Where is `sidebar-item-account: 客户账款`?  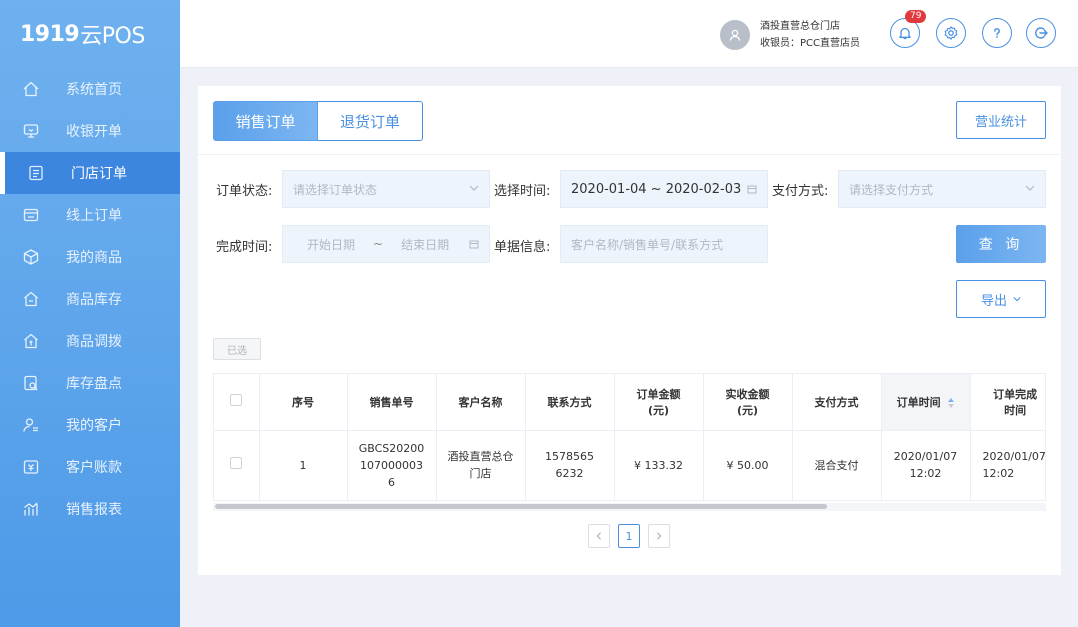
sidebar-item-account: 客户账款 is located at coordinates (90, 467).